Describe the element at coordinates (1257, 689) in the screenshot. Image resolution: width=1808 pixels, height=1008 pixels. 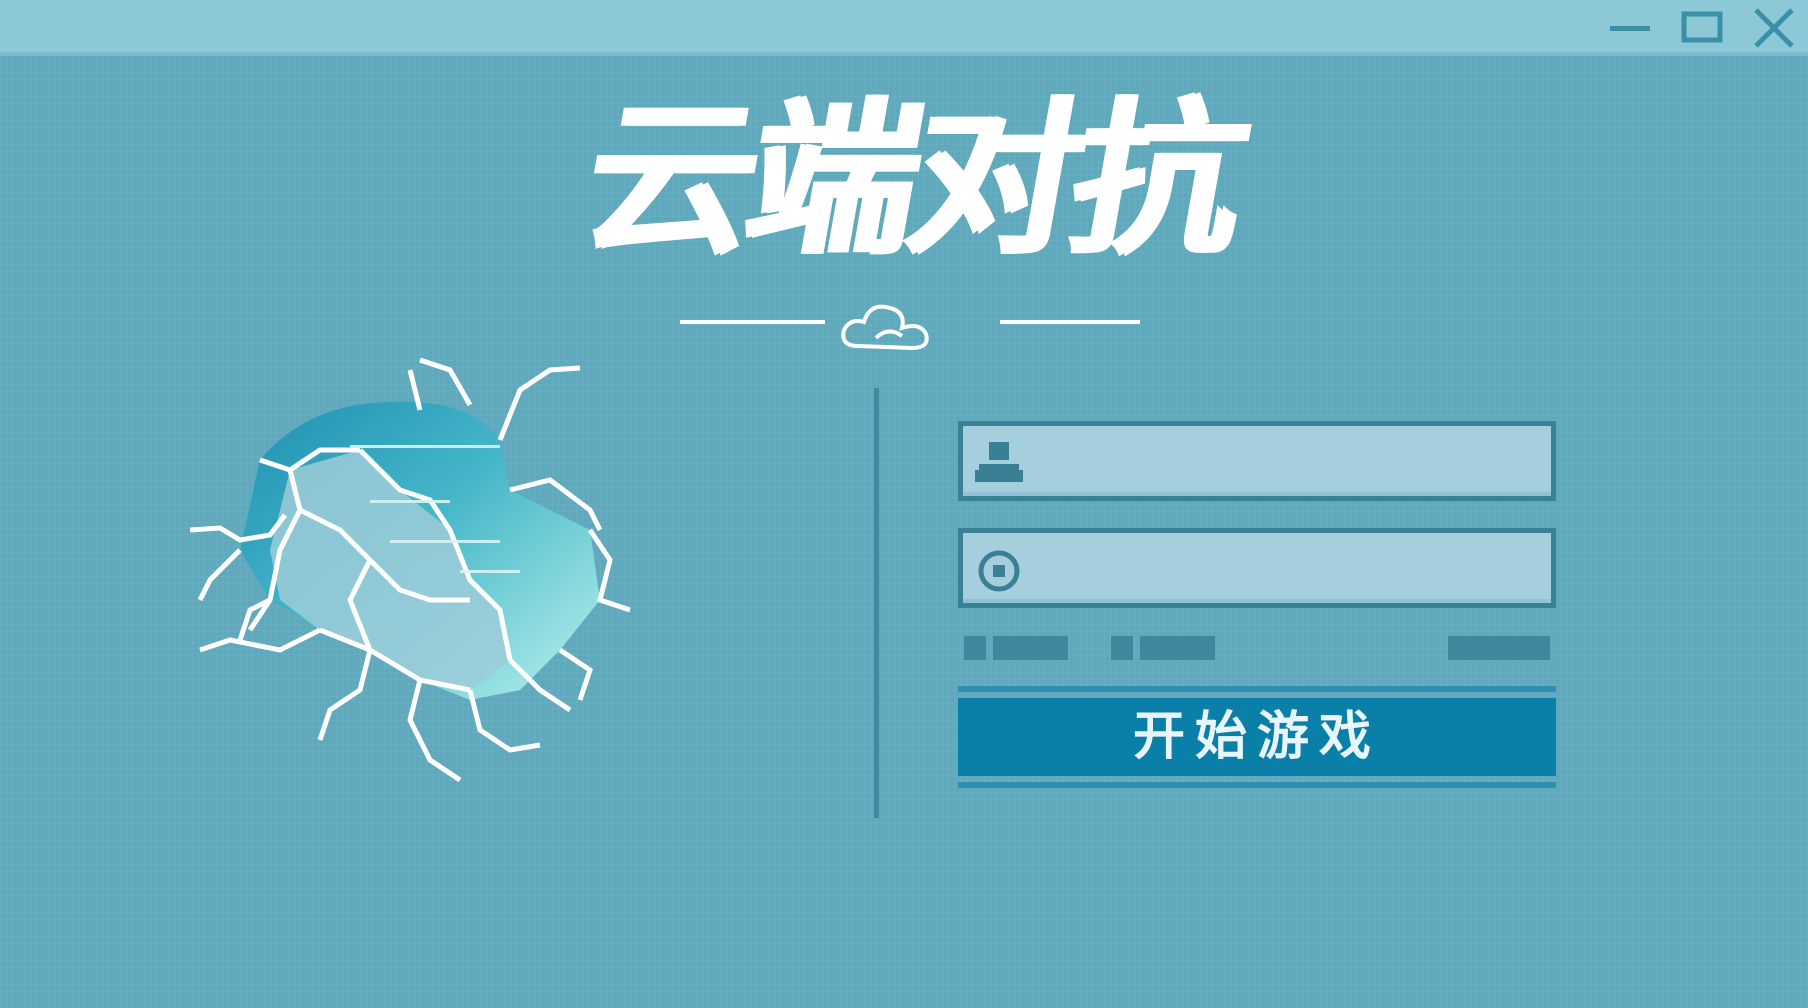
I see `button-top-border` at that location.